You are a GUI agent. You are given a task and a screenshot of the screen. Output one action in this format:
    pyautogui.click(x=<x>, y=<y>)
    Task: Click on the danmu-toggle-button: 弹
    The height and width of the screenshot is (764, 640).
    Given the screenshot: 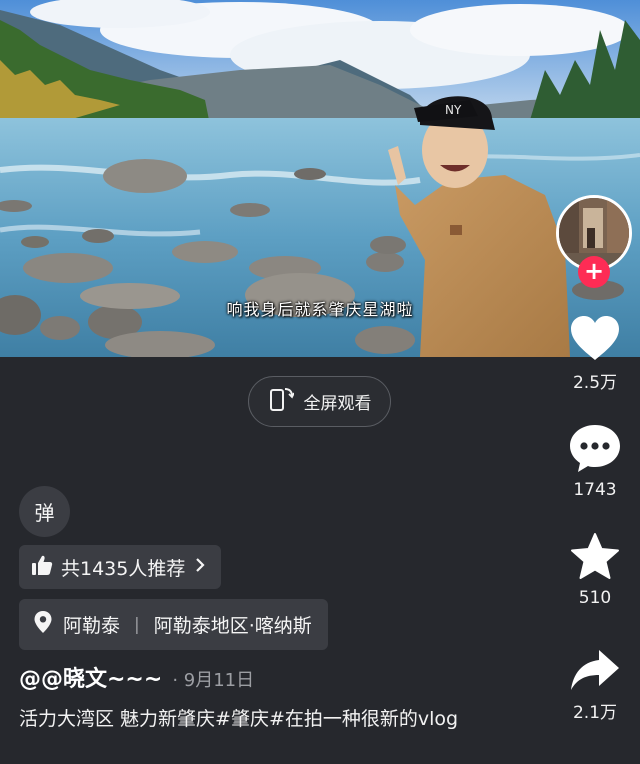 What is the action you would take?
    pyautogui.click(x=44, y=511)
    